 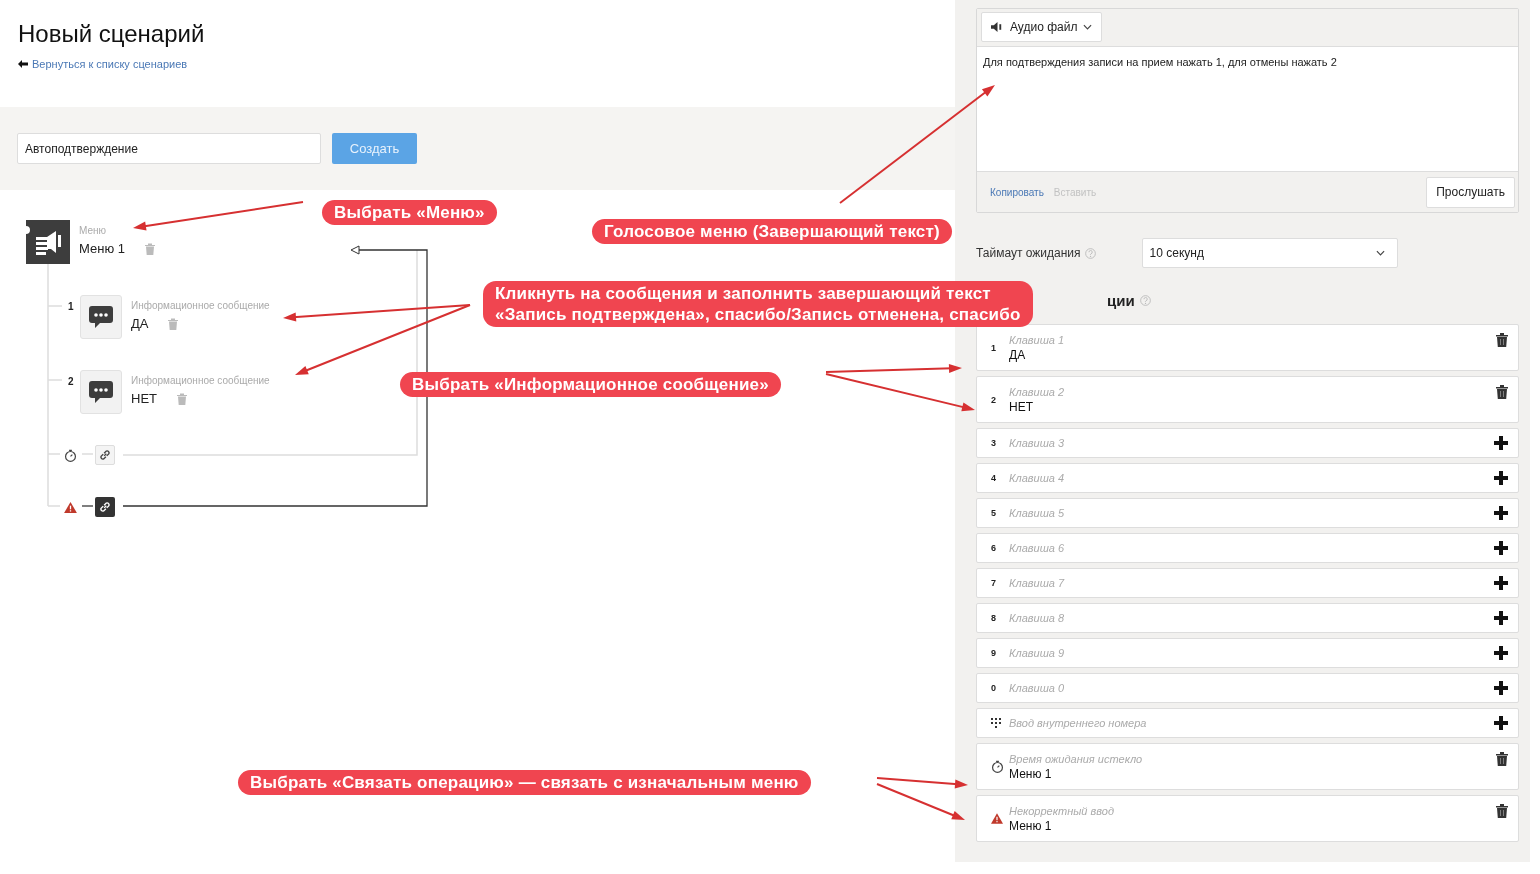 I want to click on key-number: 6, so click(x=993, y=548).